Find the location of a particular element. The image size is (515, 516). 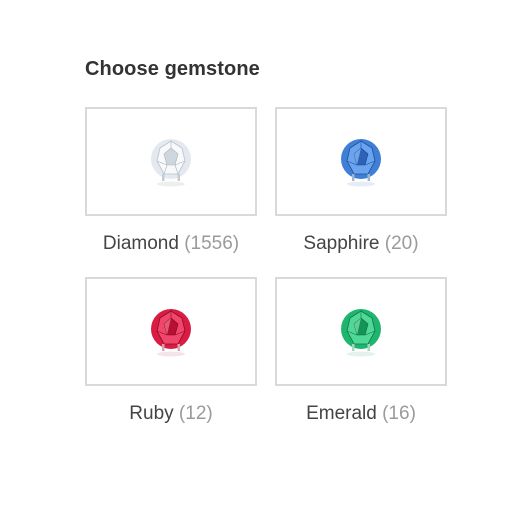

diamond-gem-icon is located at coordinates (171, 162).